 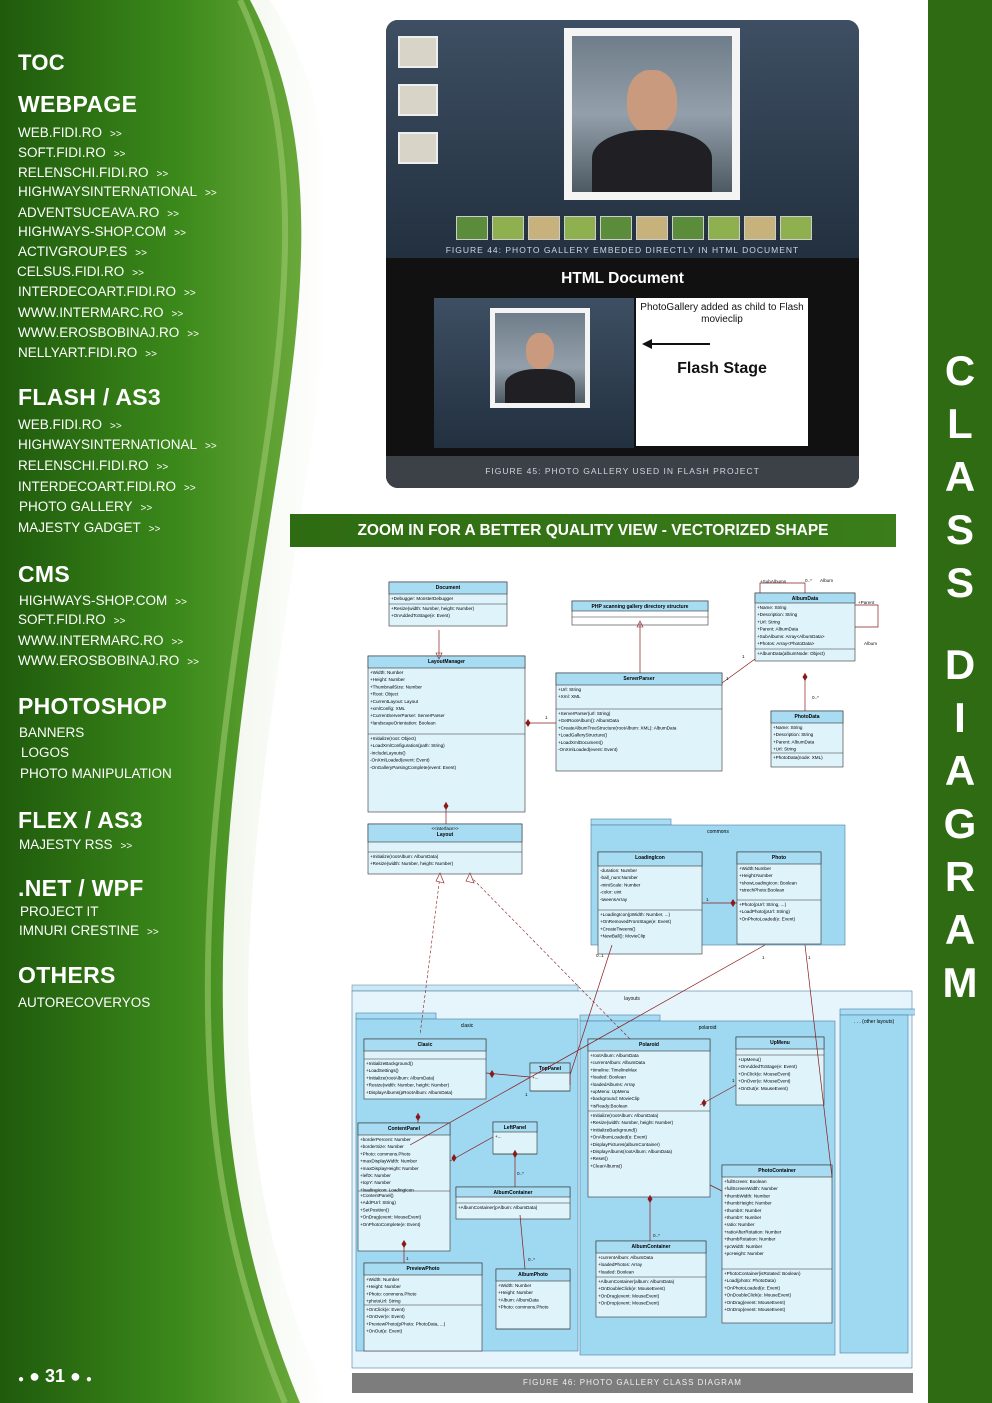 What do you see at coordinates (82, 251) in the screenshot?
I see `link-activgroup: ACTIVGROUP.ES >>` at bounding box center [82, 251].